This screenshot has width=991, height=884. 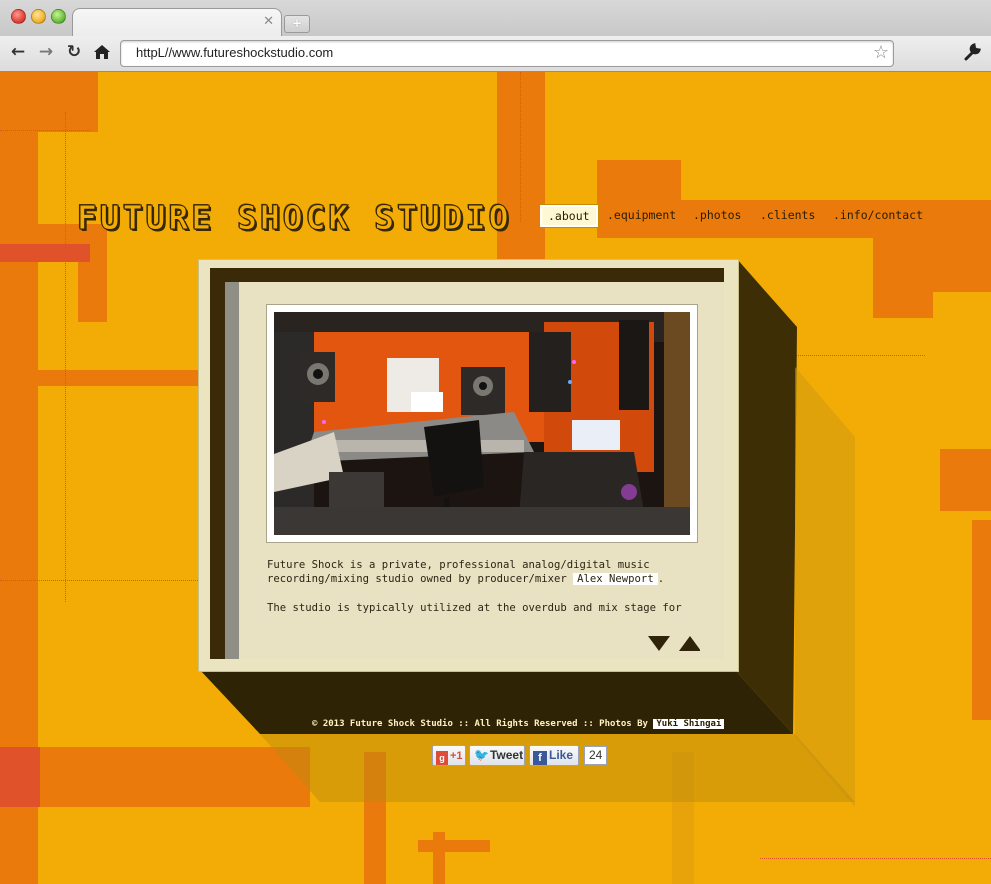 I want to click on facebook-icon: f, so click(x=540, y=758).